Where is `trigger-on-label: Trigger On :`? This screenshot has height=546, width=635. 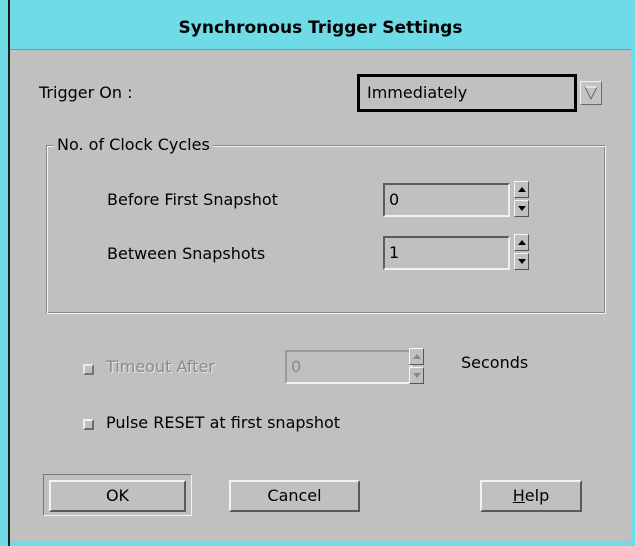
trigger-on-label: Trigger On : is located at coordinates (86, 92).